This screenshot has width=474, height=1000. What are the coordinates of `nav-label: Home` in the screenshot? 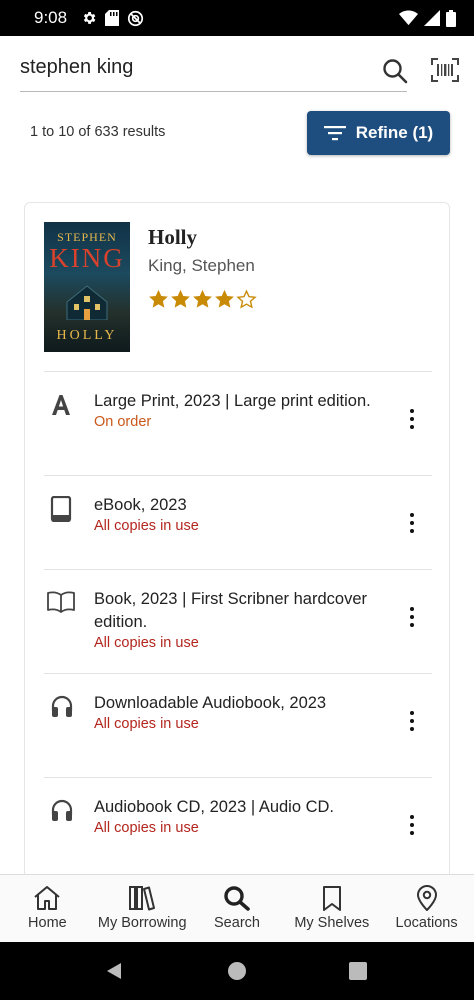 It's located at (47, 923).